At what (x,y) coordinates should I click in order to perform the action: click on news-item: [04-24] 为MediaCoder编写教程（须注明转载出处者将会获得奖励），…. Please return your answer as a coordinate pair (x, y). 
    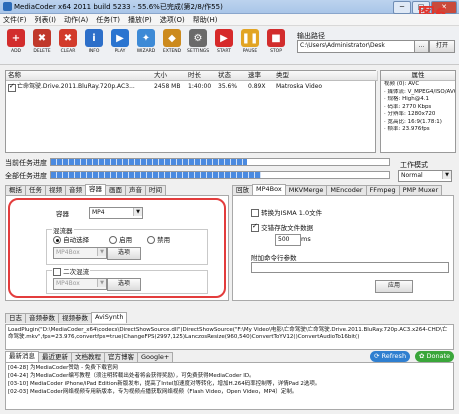
    Looking at the image, I should click on (229, 376).